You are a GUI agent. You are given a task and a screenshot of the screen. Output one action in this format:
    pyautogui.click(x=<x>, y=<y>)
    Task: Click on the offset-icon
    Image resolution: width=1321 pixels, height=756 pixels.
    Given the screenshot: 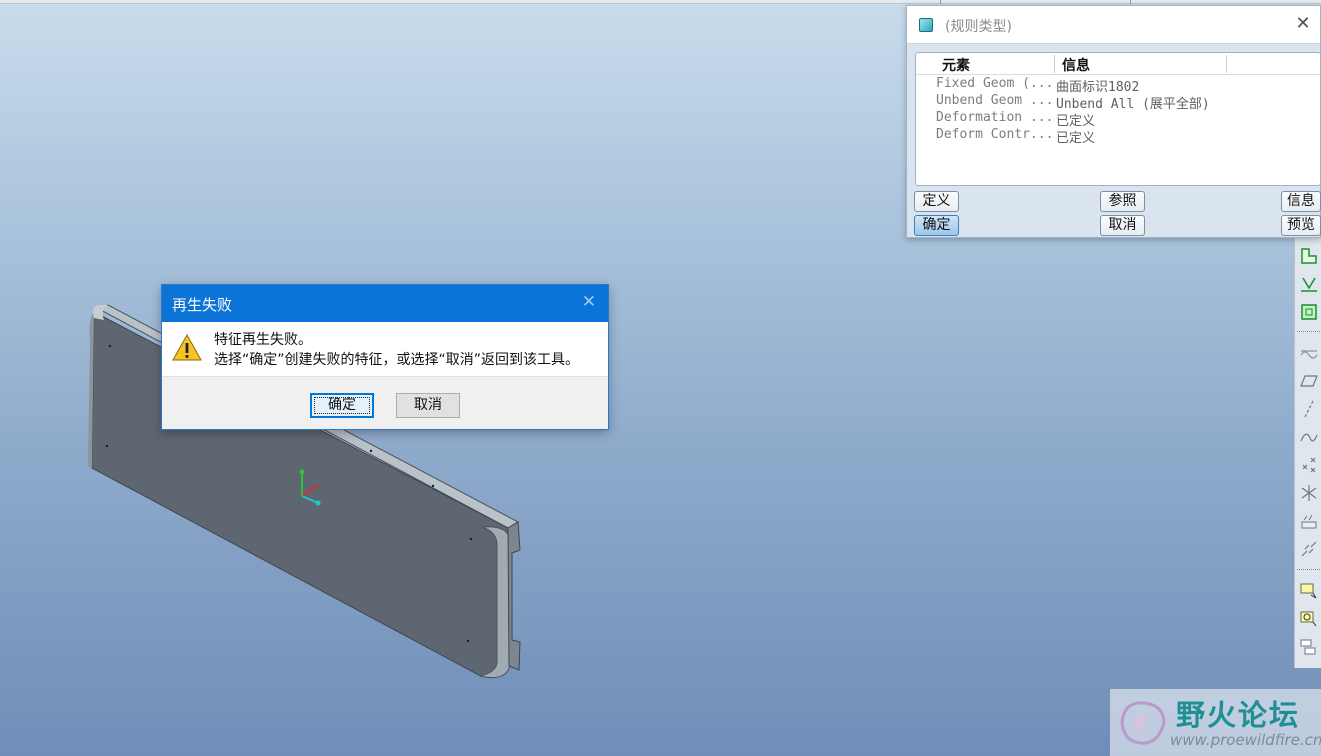 What is the action you would take?
    pyautogui.click(x=1309, y=284)
    